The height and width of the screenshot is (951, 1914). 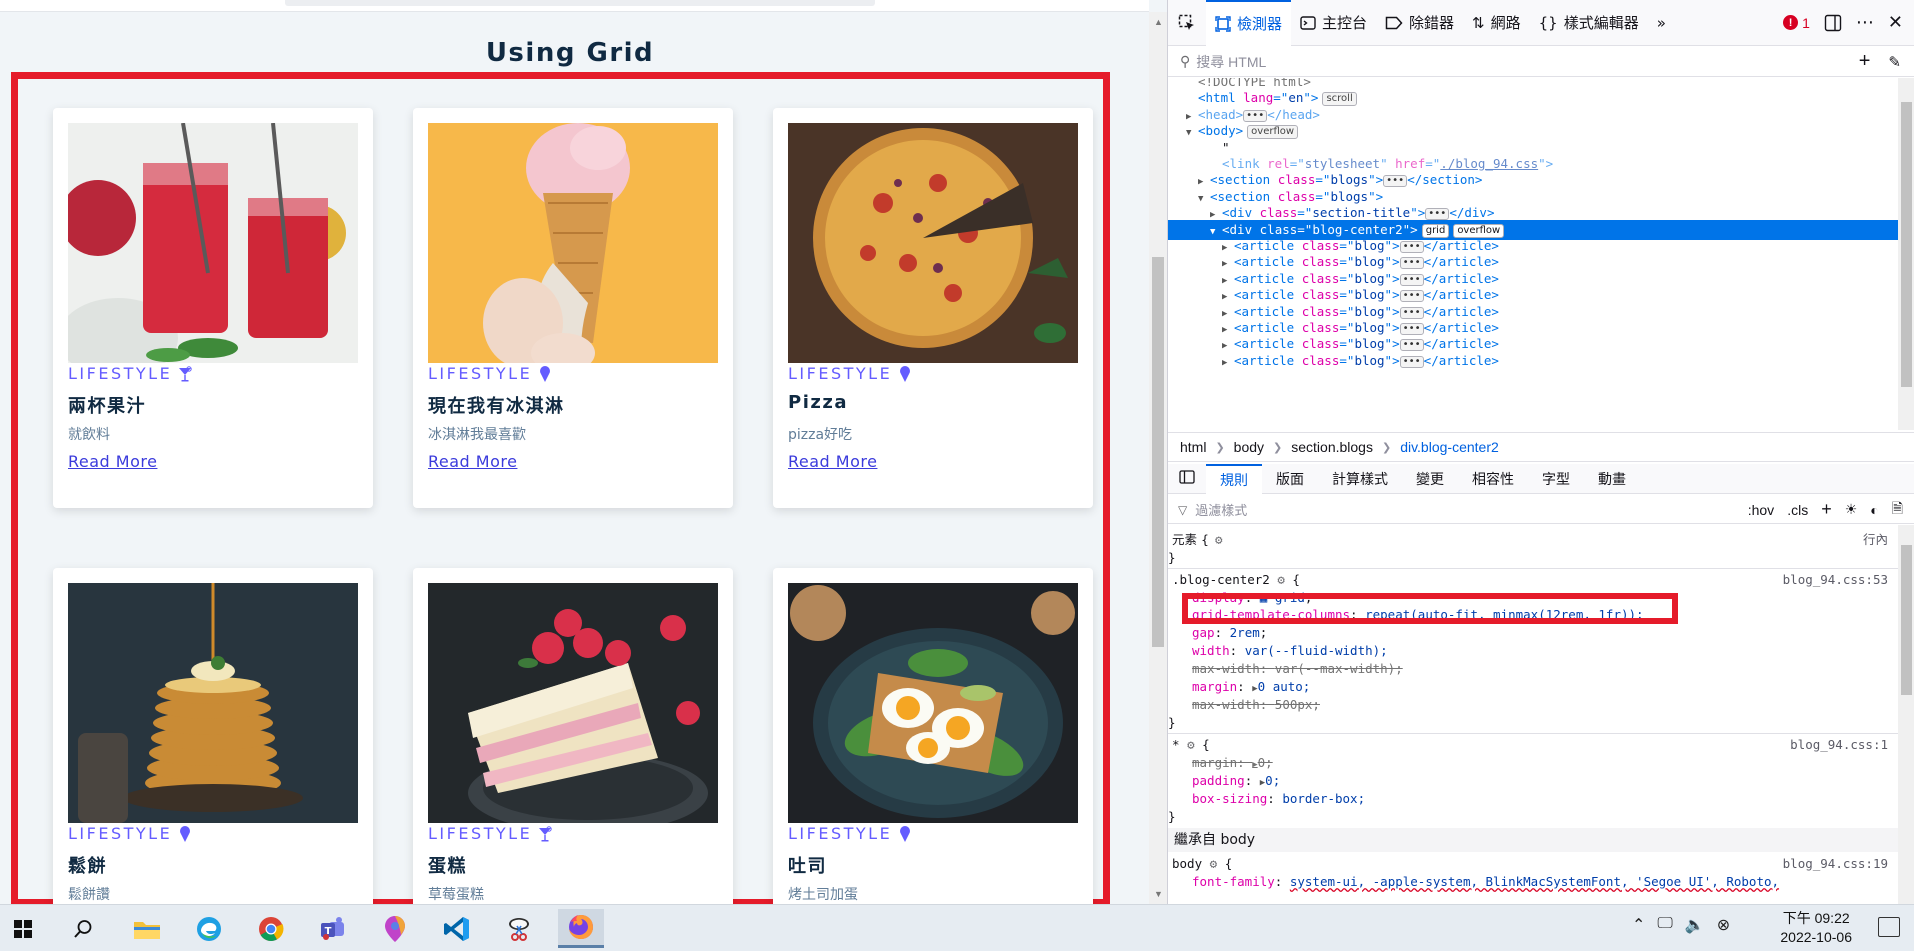 I want to click on rules-scroll-thumb, so click(x=1906, y=620).